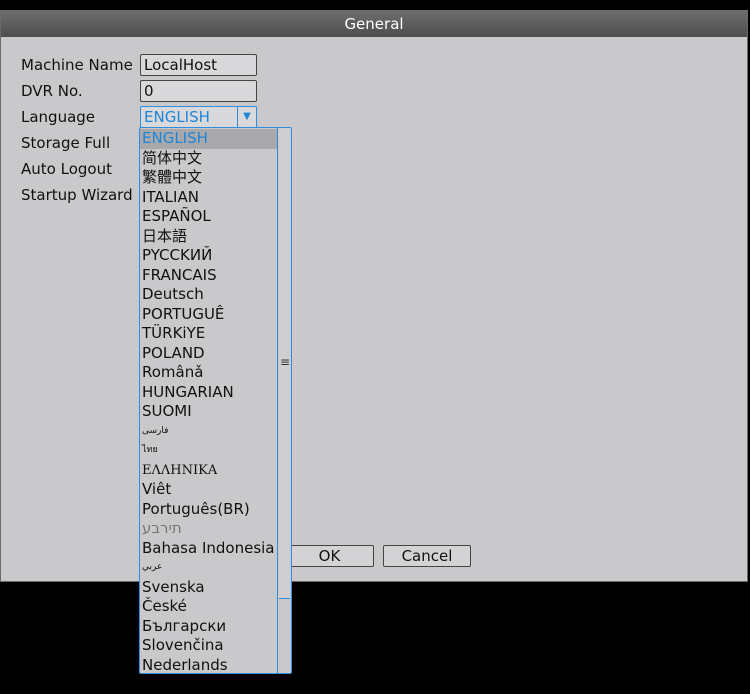  Describe the element at coordinates (208, 276) in the screenshot. I see `language-option-french: FRANCAIS` at that location.